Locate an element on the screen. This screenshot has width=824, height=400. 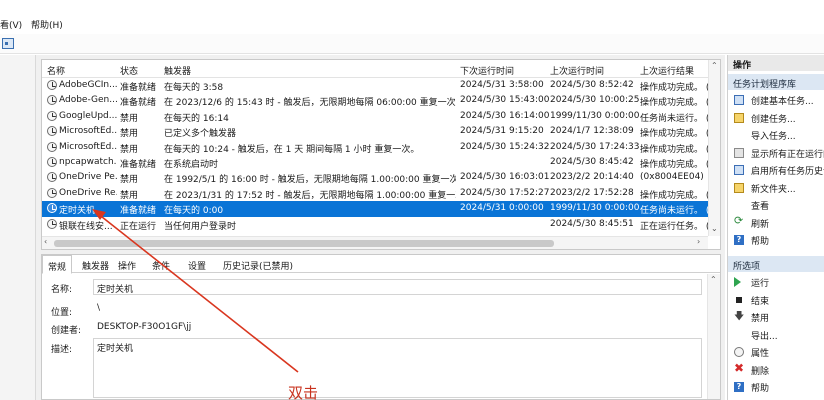
author-value: DESKTOP-F30O1GF\jj is located at coordinates (397, 327).